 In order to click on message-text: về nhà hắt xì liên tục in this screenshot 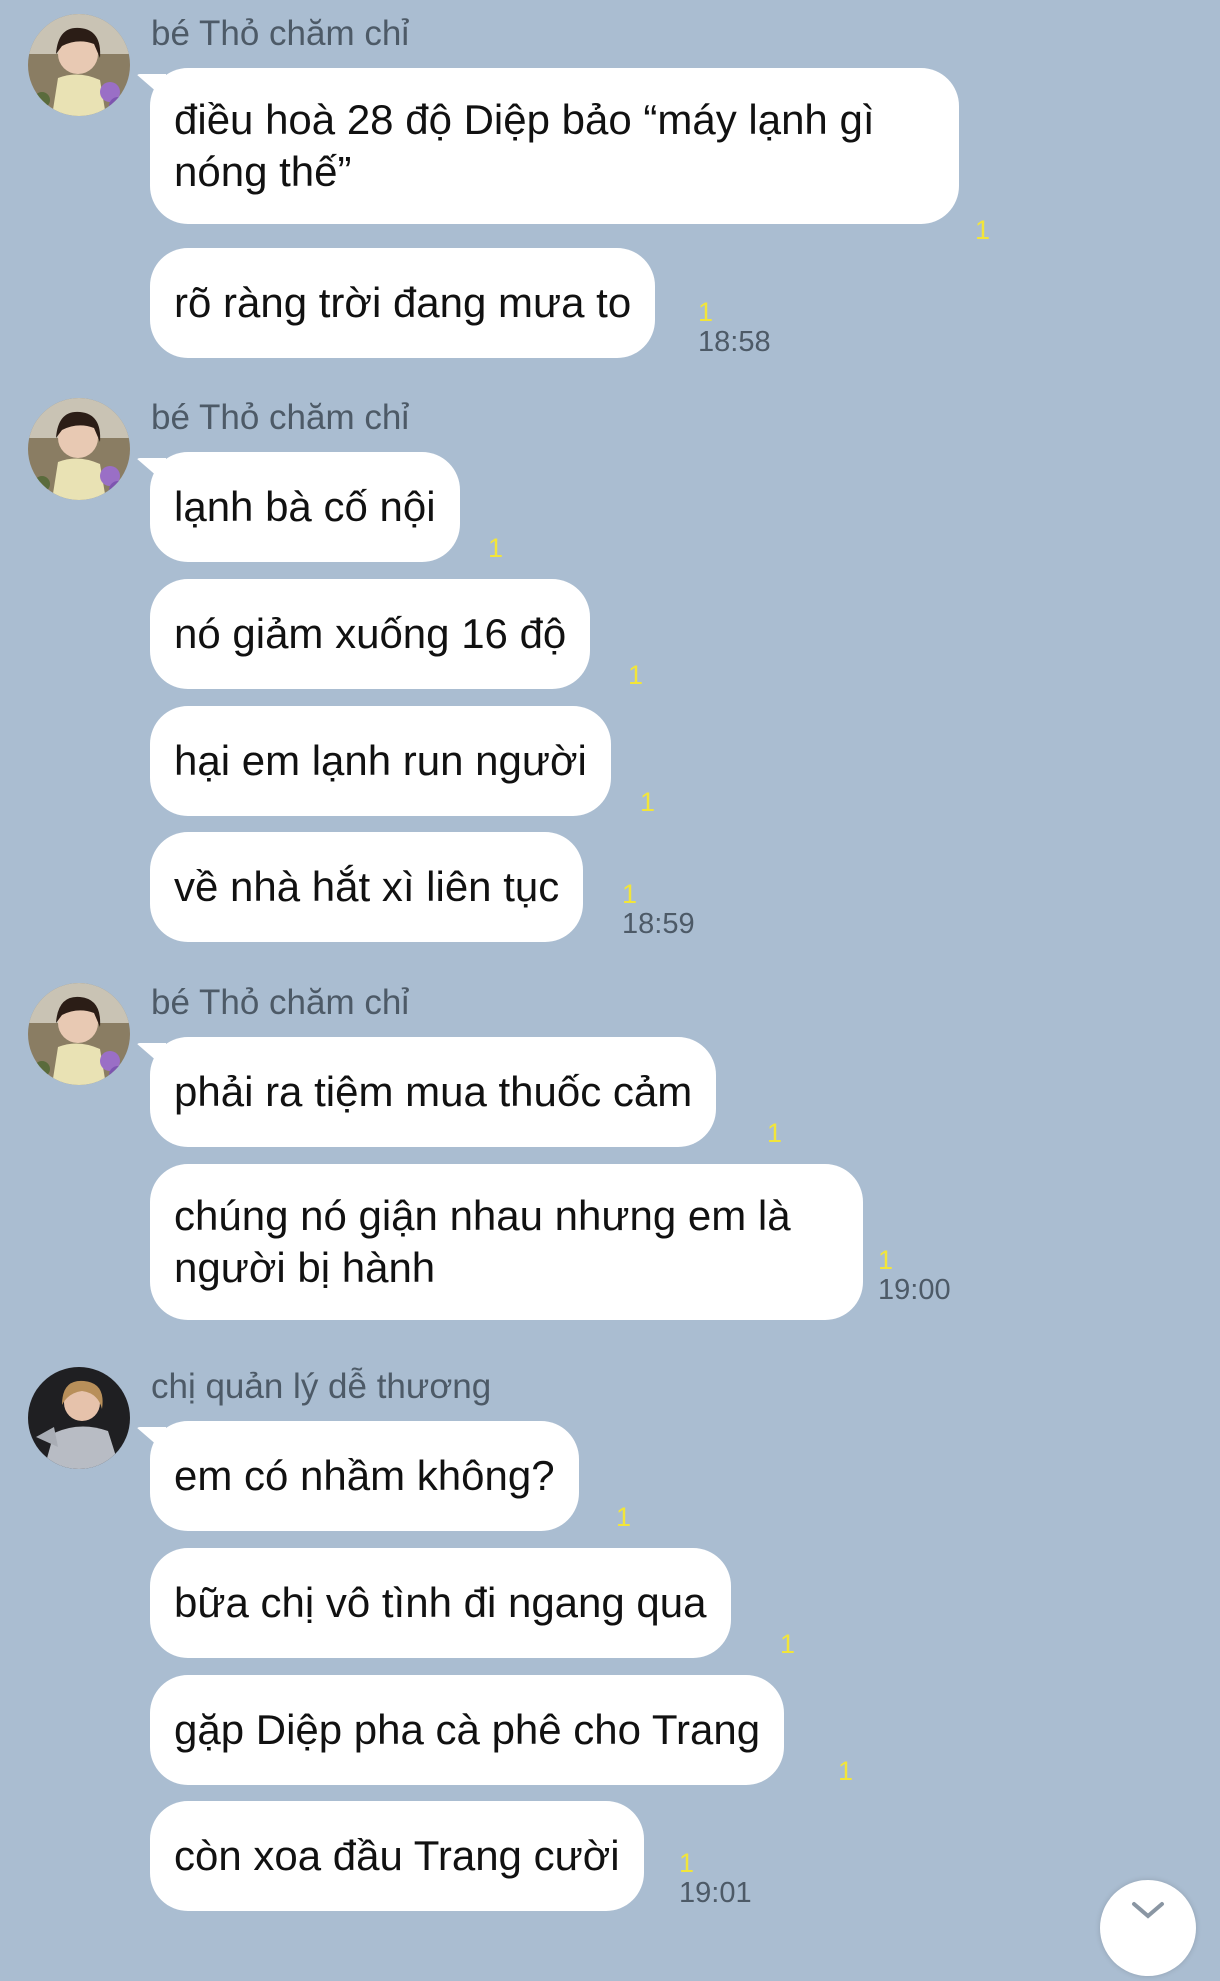, I will do `click(367, 886)`.